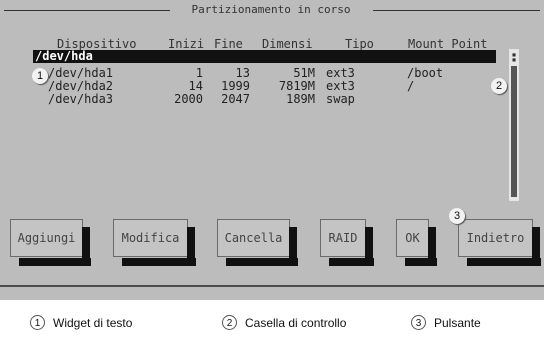 The height and width of the screenshot is (339, 544). What do you see at coordinates (64, 56) in the screenshot?
I see `device-name: /dev/hda` at bounding box center [64, 56].